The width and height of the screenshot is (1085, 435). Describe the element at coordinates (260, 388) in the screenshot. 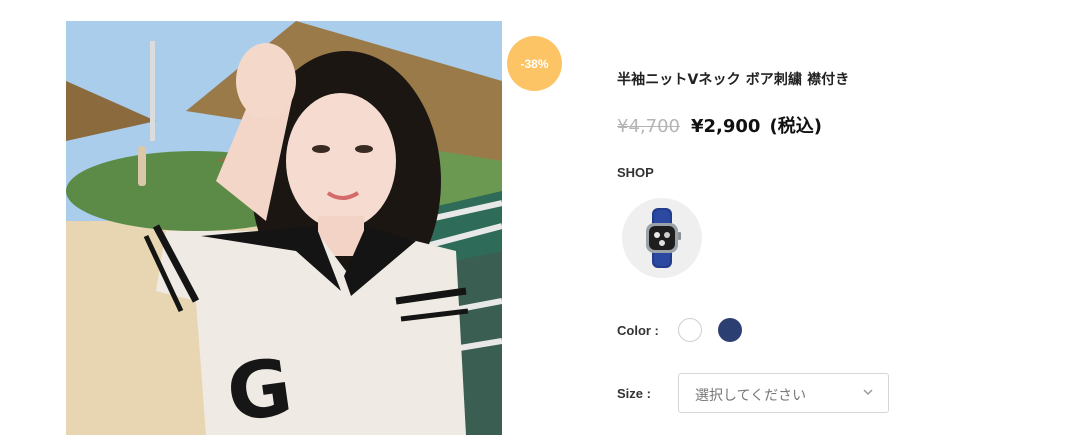

I see `svg-text: G` at that location.